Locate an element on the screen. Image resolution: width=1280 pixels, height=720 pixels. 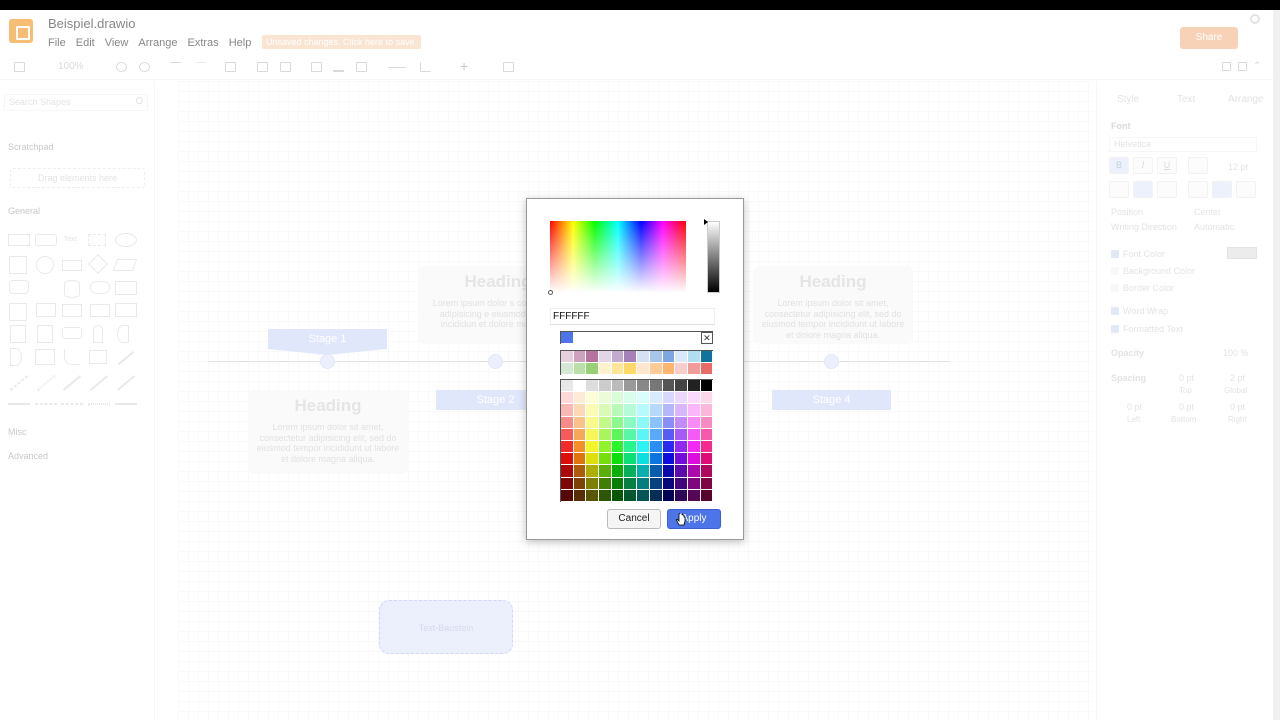
cancel-button: Cancel is located at coordinates (634, 519).